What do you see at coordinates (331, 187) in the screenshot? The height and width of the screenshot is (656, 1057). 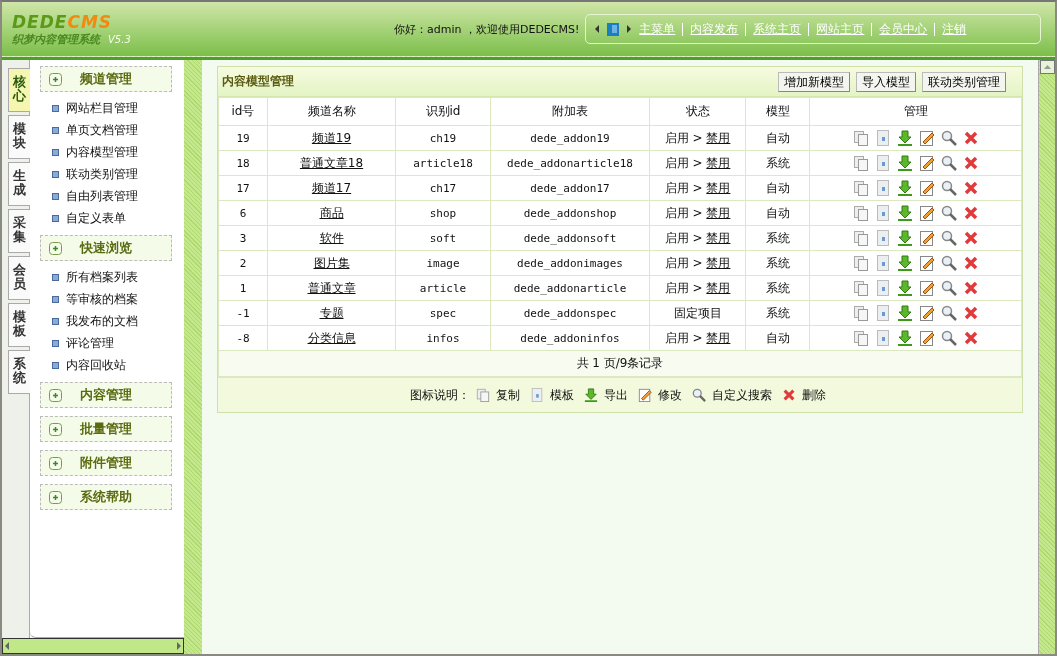 I see `channel-link: 频道17` at bounding box center [331, 187].